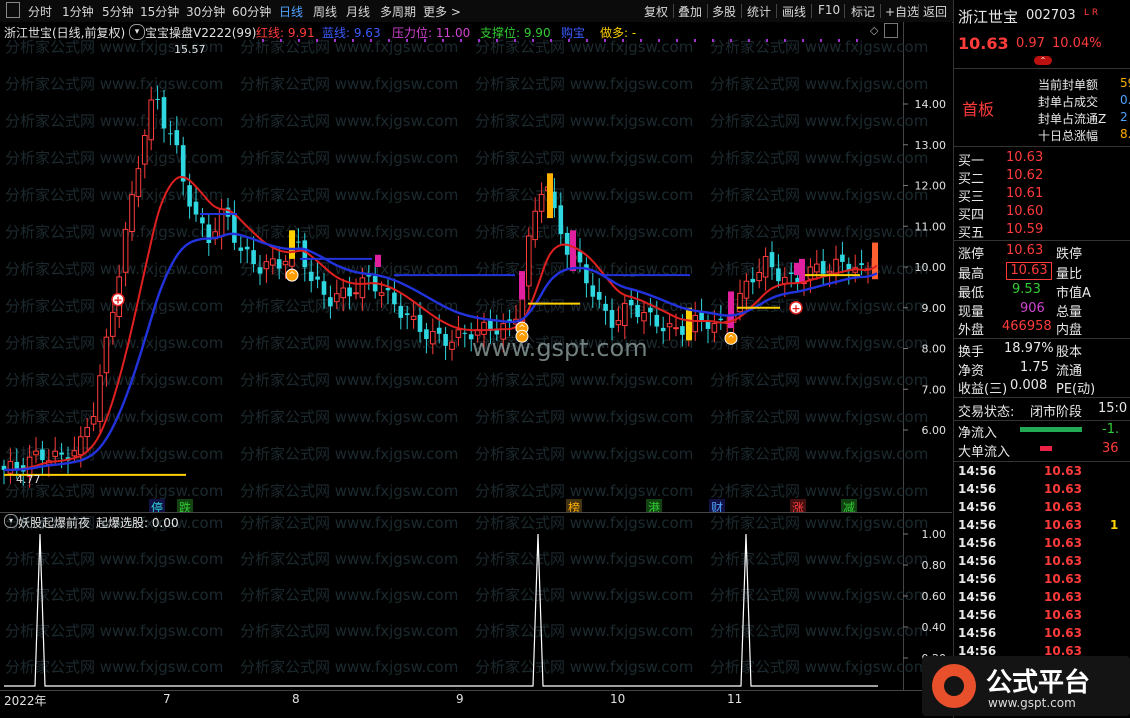 The width and height of the screenshot is (1130, 718). What do you see at coordinates (1091, 13) in the screenshot?
I see `lr-badge: L R` at bounding box center [1091, 13].